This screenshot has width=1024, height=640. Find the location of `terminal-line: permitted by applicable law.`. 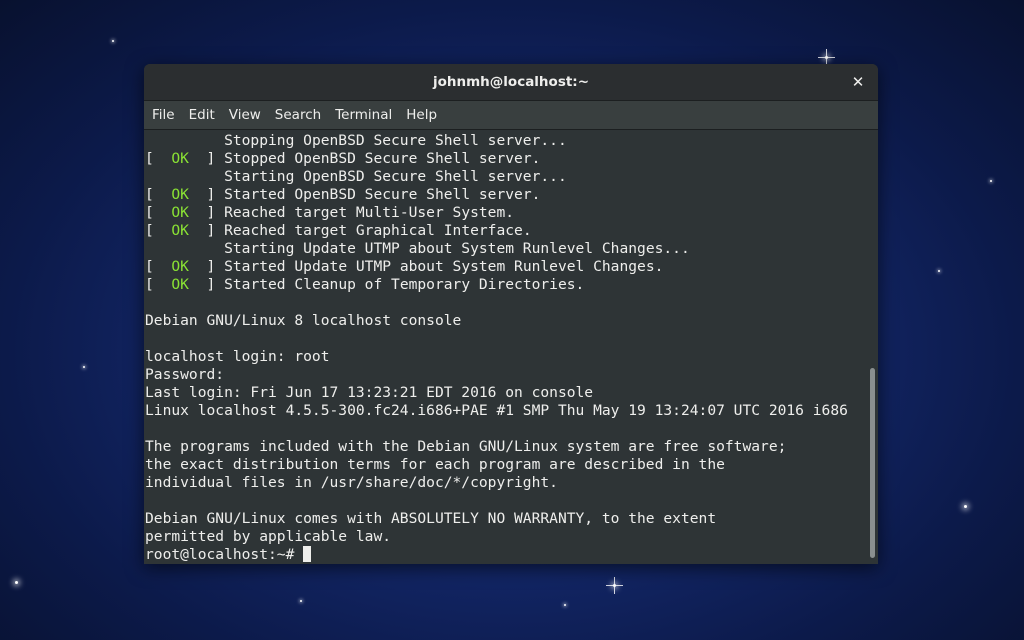

terminal-line: permitted by applicable law. is located at coordinates (496, 537).